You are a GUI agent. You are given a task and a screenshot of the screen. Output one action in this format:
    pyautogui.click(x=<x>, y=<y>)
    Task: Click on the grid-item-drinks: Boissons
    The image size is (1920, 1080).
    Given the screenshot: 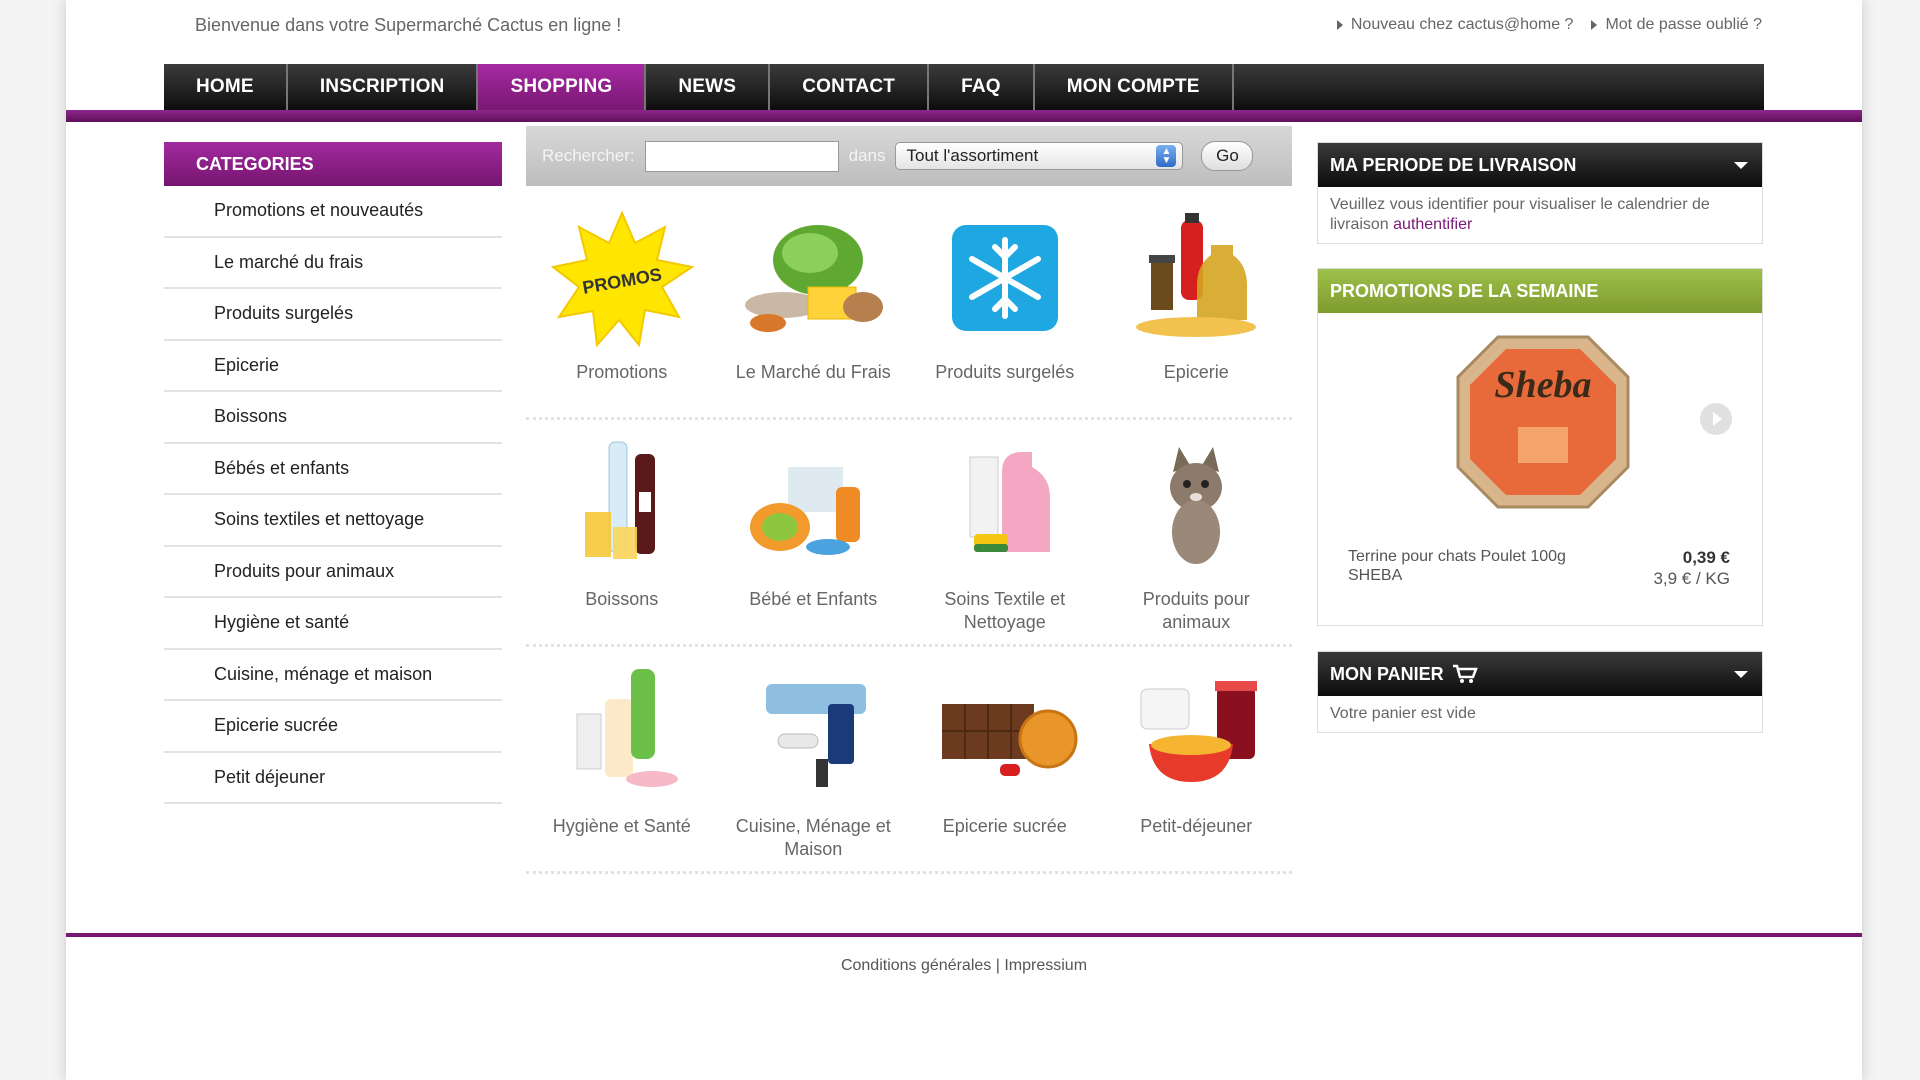 What is the action you would take?
    pyautogui.click(x=622, y=538)
    